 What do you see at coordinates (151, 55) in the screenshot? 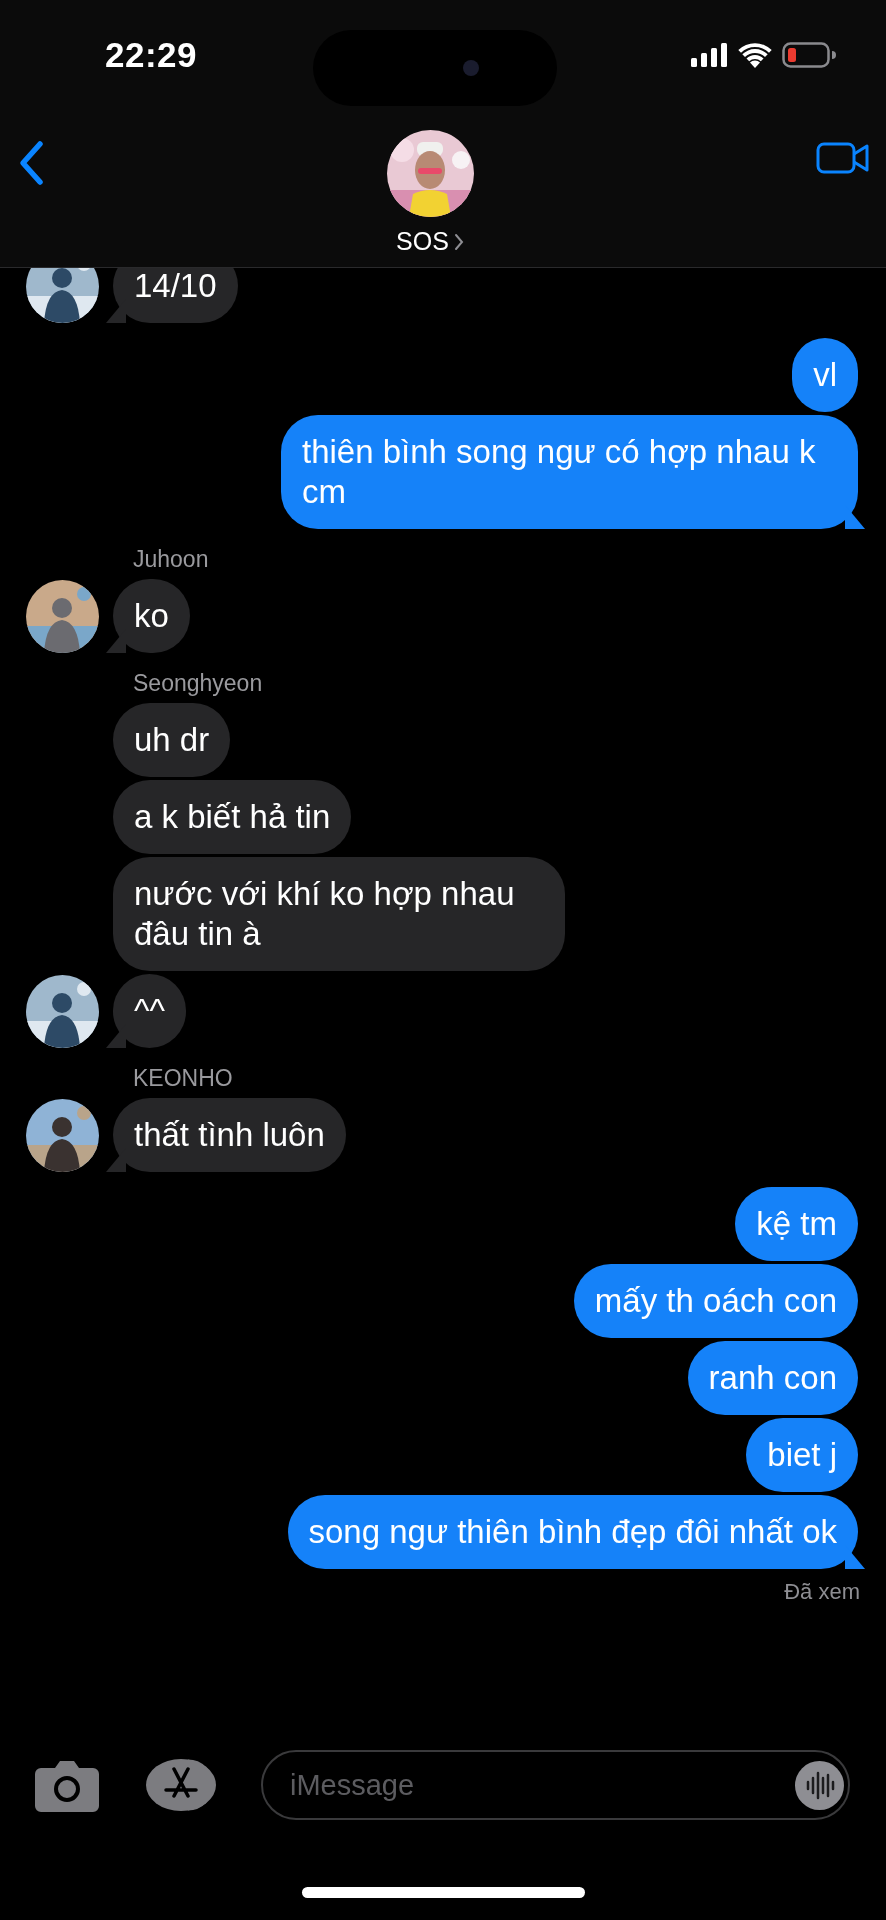
I see `status-time: 22:29` at bounding box center [151, 55].